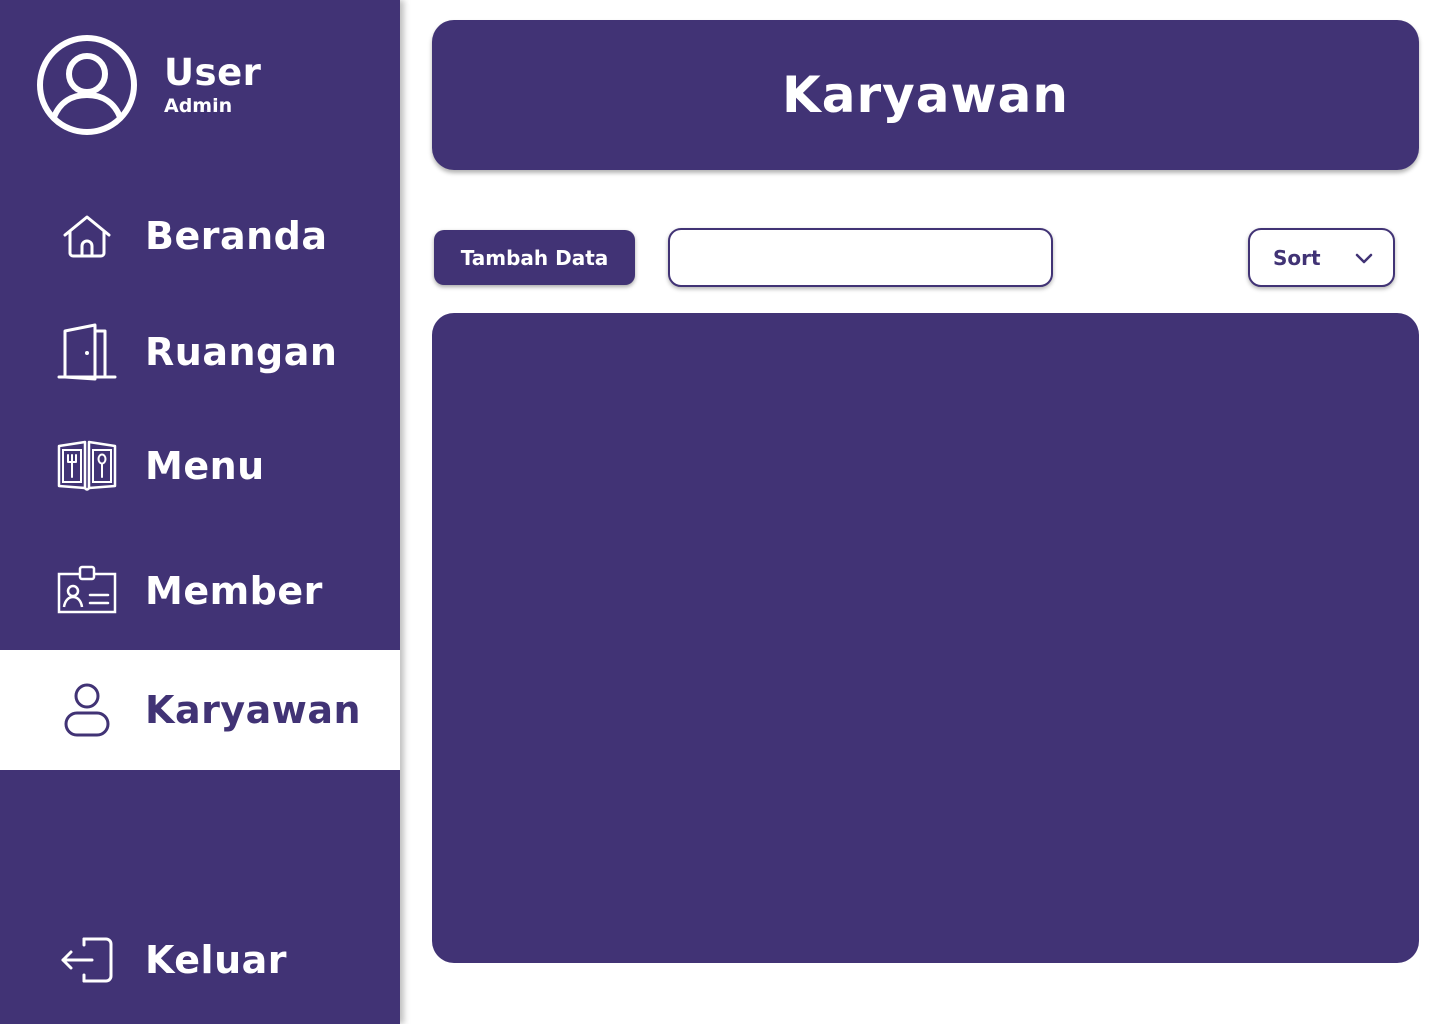 Image resolution: width=1440 pixels, height=1024 pixels. Describe the element at coordinates (213, 72) in the screenshot. I see `user-name: User` at that location.